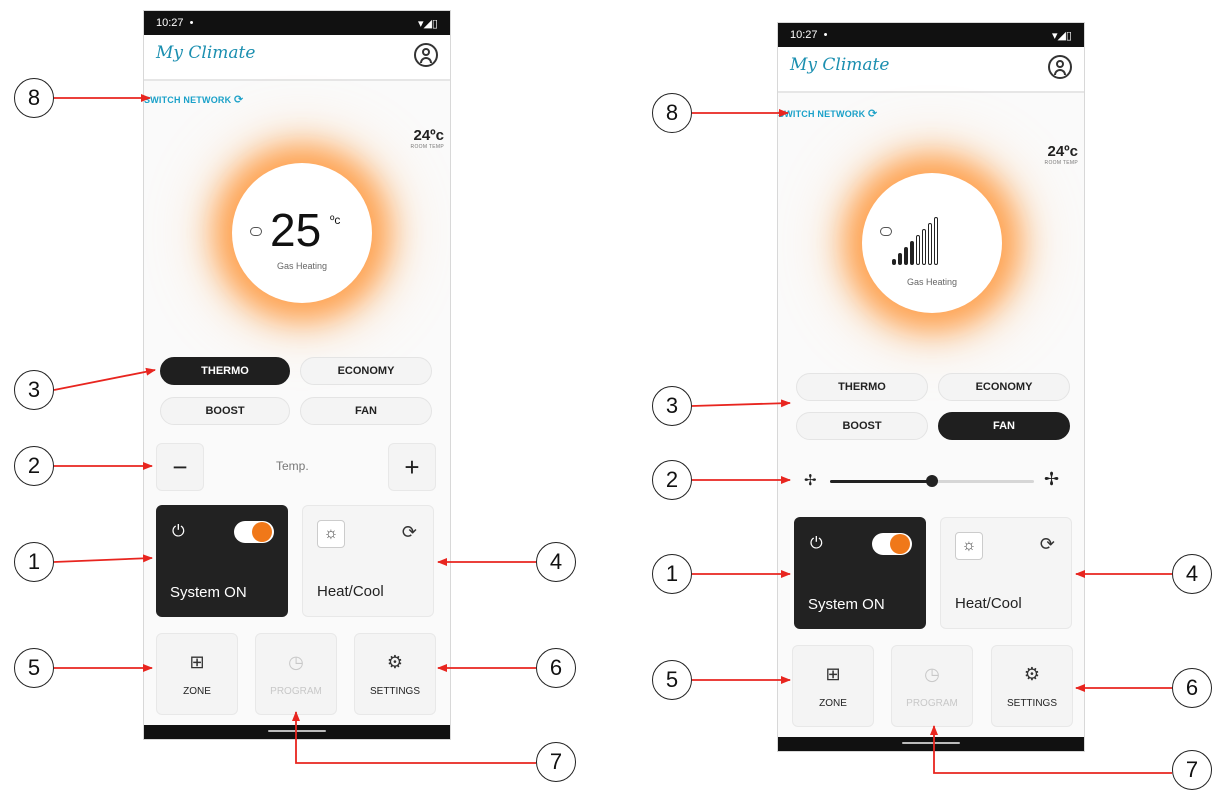  Describe the element at coordinates (672, 406) in the screenshot. I see `callout-3-right: 3` at that location.